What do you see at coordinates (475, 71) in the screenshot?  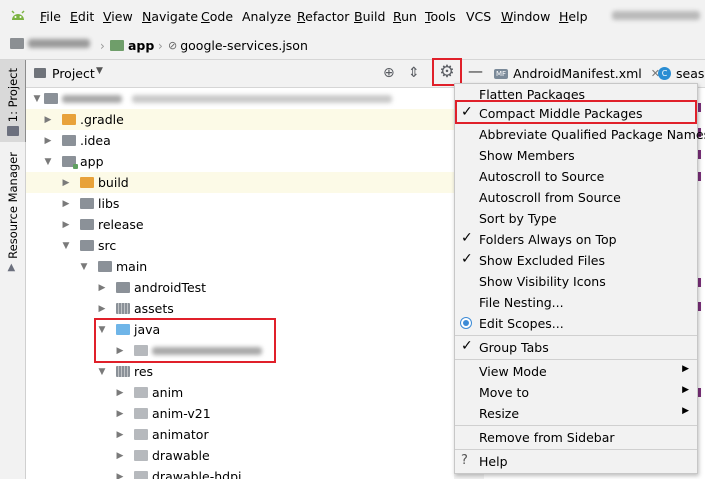 I see `hide-panel-icon: —` at bounding box center [475, 71].